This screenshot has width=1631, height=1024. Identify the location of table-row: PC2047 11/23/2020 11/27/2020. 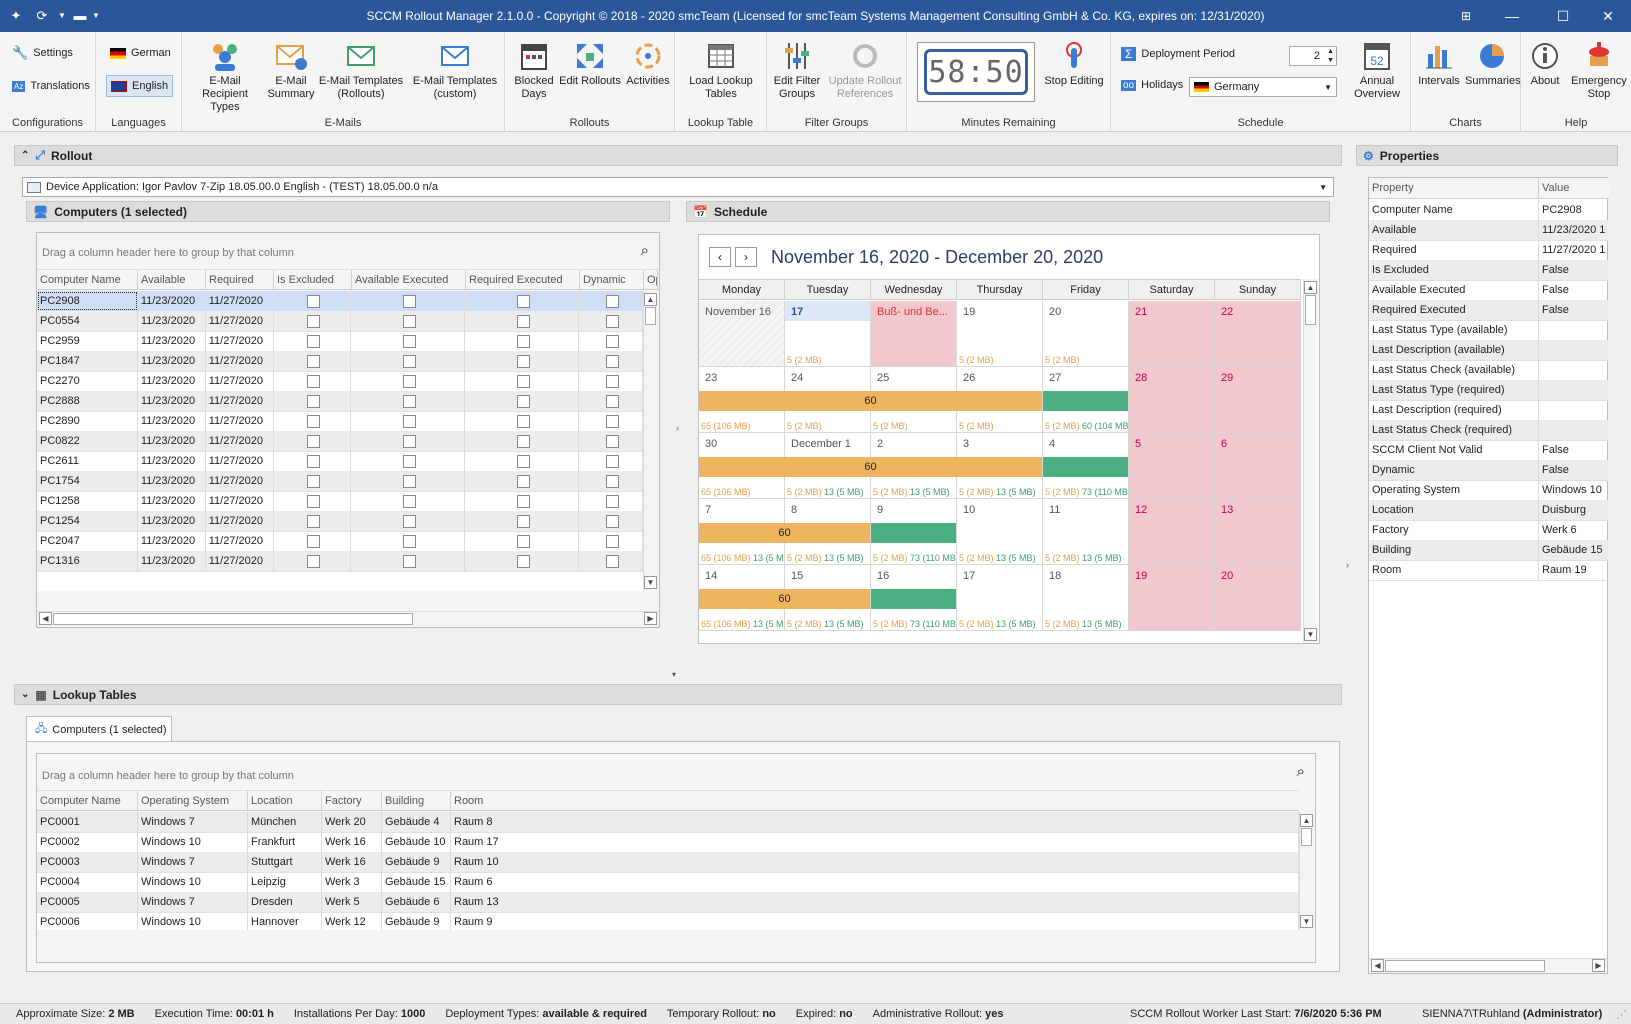
(340, 541).